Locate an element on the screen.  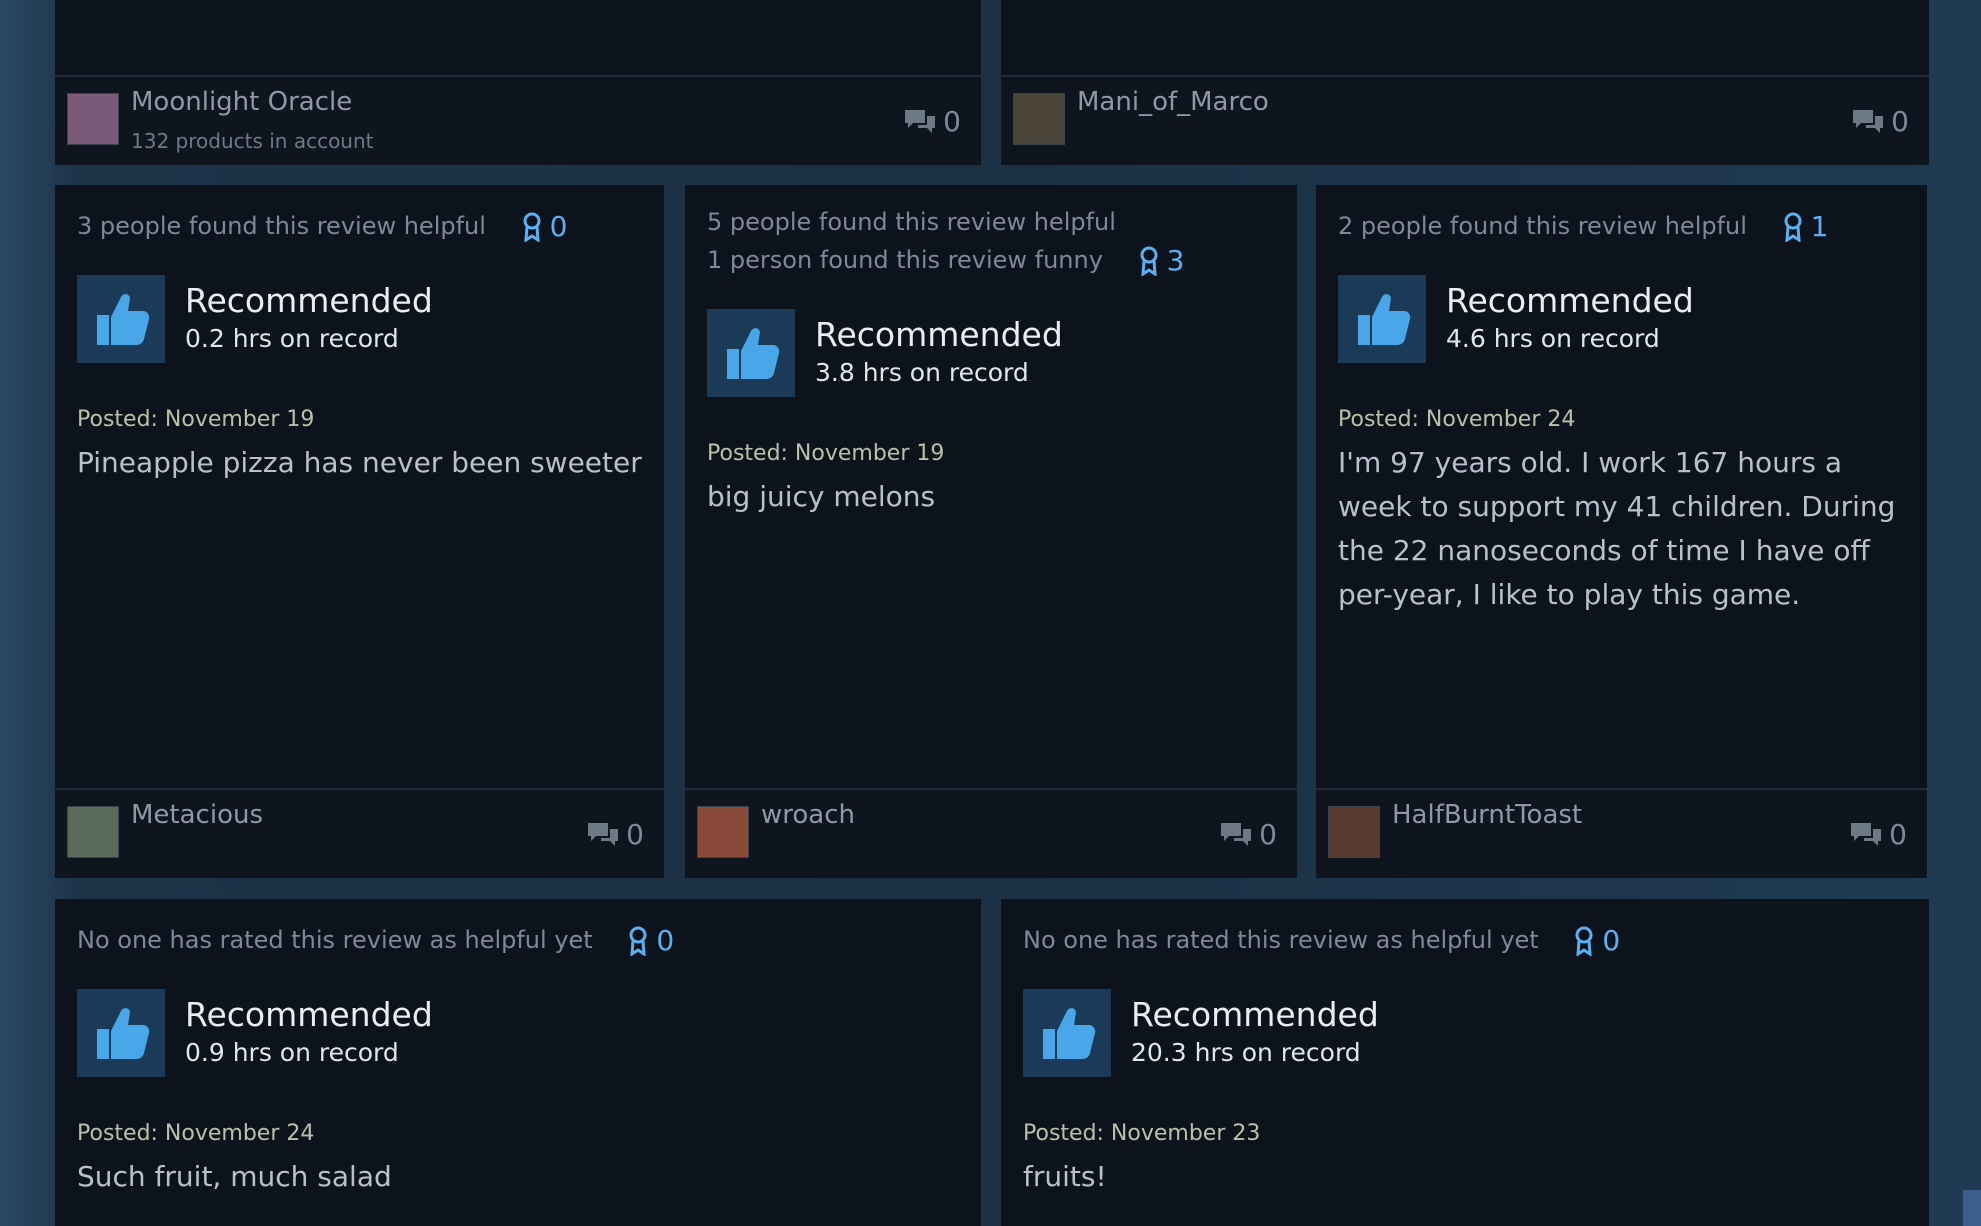
recommendation: Recommended 3.8 hrs on record is located at coordinates (885, 353).